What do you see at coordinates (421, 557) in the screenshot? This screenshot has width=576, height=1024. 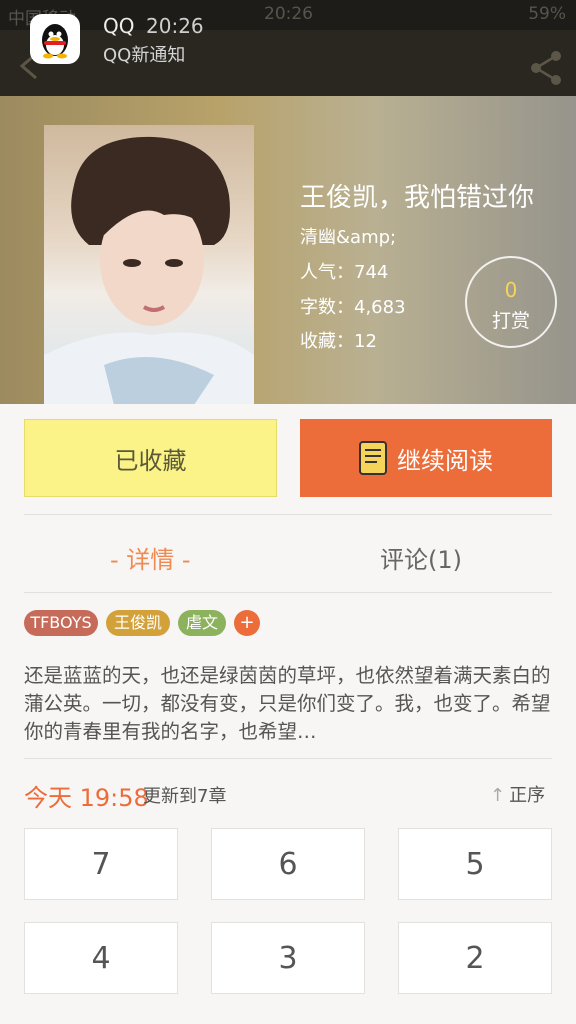 I see `tab-comments: 评论(1)` at bounding box center [421, 557].